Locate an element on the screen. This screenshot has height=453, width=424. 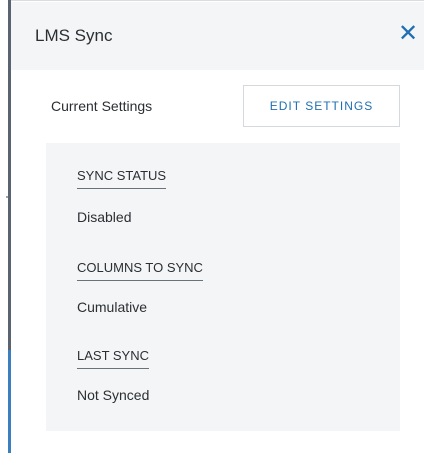
columns-to-sync-label: COLUMNS TO SYNC is located at coordinates (140, 270).